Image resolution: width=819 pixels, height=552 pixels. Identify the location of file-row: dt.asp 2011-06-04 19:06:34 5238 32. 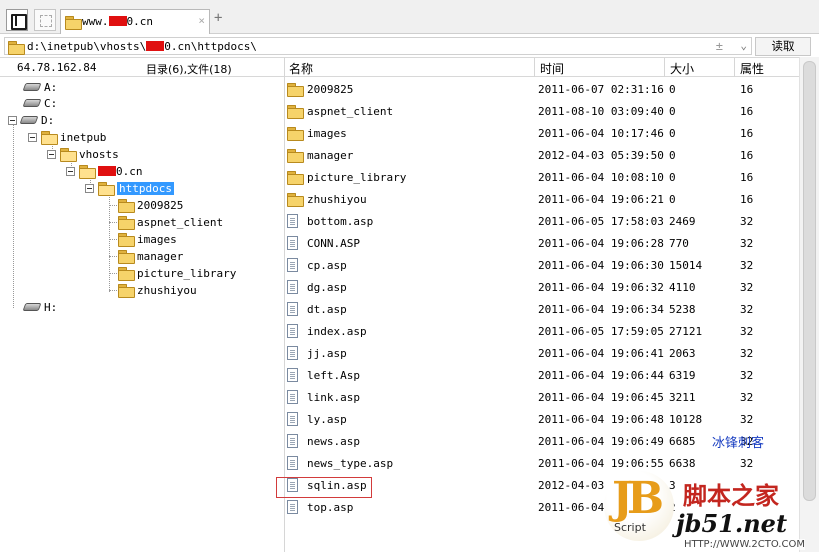
(542, 310).